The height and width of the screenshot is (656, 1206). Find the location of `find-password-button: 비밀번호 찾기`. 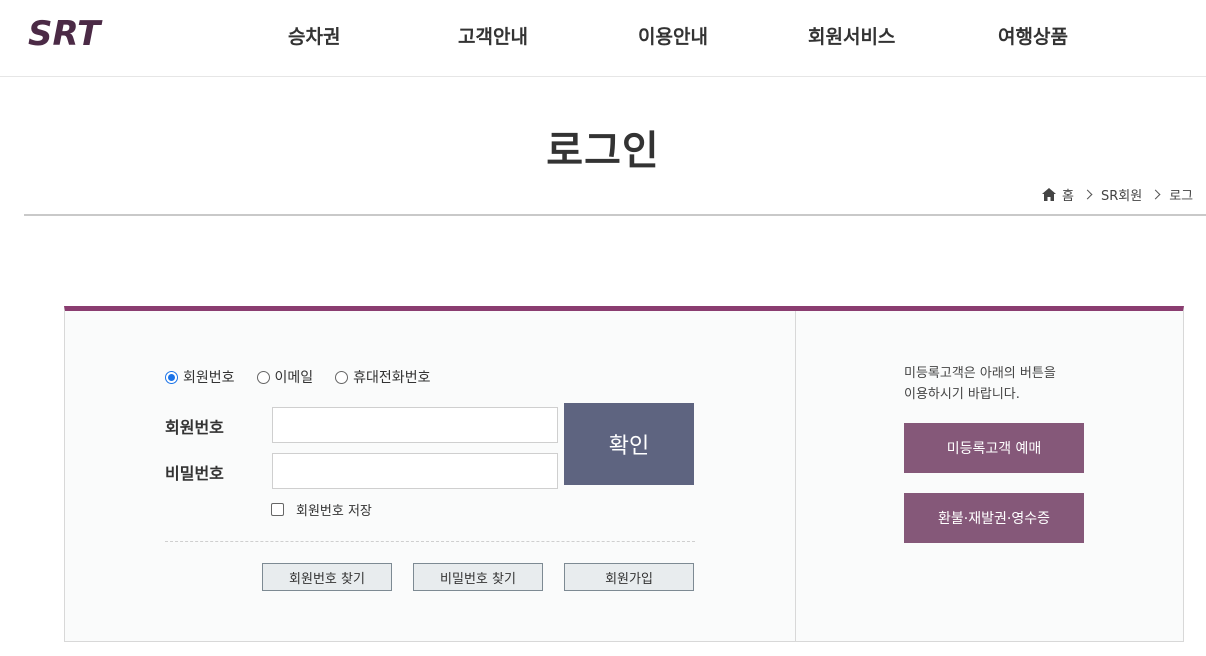

find-password-button: 비밀번호 찾기 is located at coordinates (478, 577).